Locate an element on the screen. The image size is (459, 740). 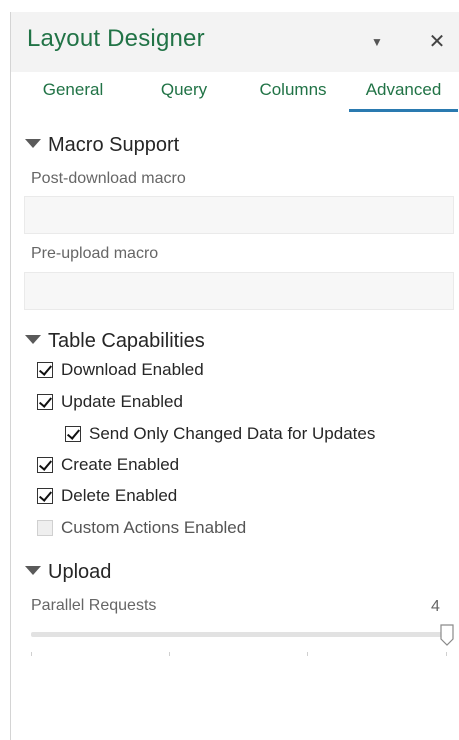
pre-upload-macro-label: Pre-upload macro is located at coordinates (95, 253).